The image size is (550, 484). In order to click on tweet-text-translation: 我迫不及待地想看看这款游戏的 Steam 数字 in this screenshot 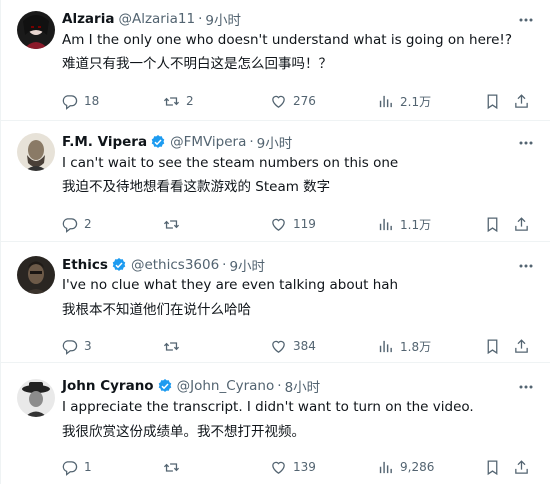, I will do `click(196, 187)`.